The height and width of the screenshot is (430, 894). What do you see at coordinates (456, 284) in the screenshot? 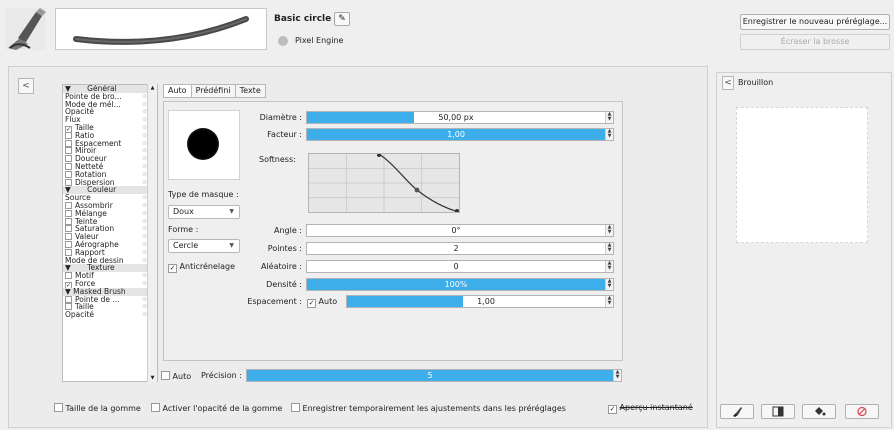
I see `density-value: 100%` at bounding box center [456, 284].